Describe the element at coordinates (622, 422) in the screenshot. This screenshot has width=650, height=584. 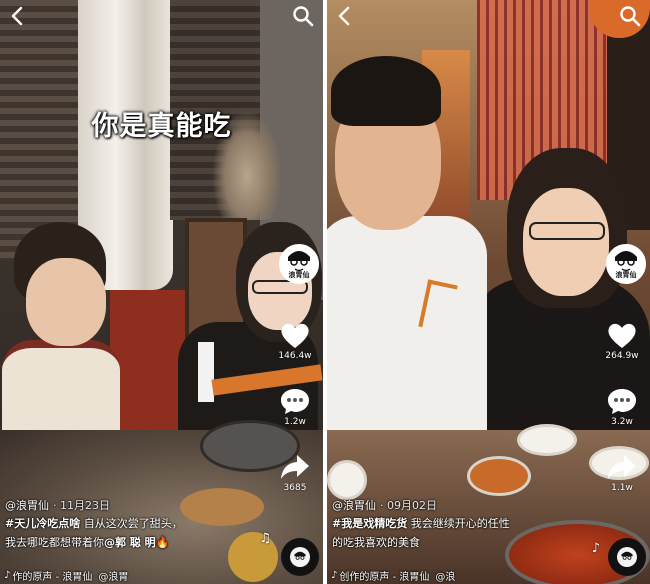
I see `comment-count: 3.2w` at that location.